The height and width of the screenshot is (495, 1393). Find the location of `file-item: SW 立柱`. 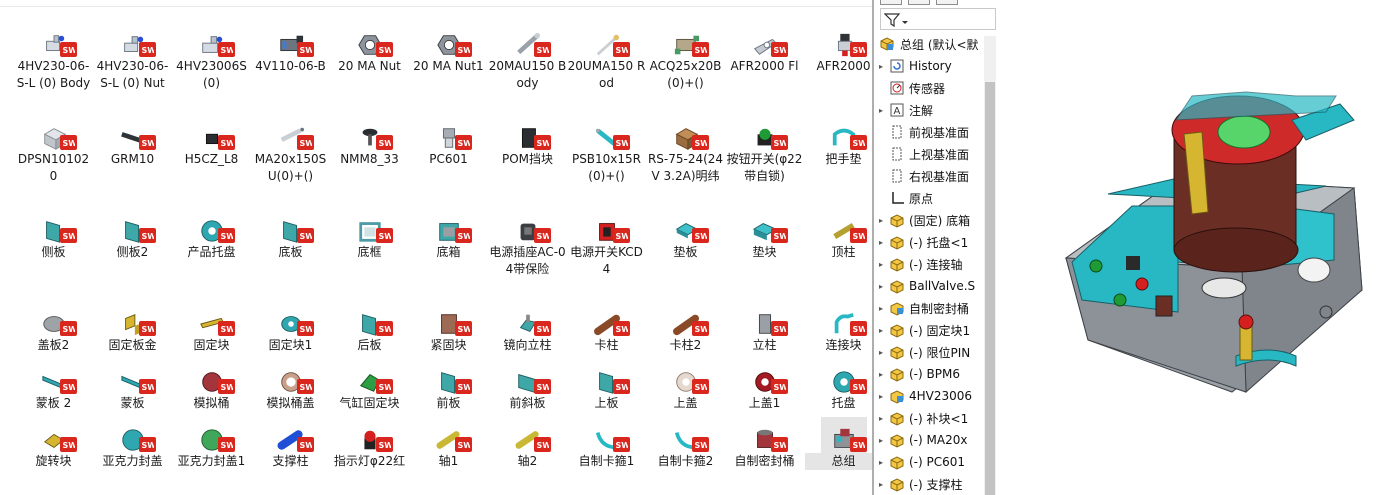

file-item: SW 立柱 is located at coordinates (764, 330).